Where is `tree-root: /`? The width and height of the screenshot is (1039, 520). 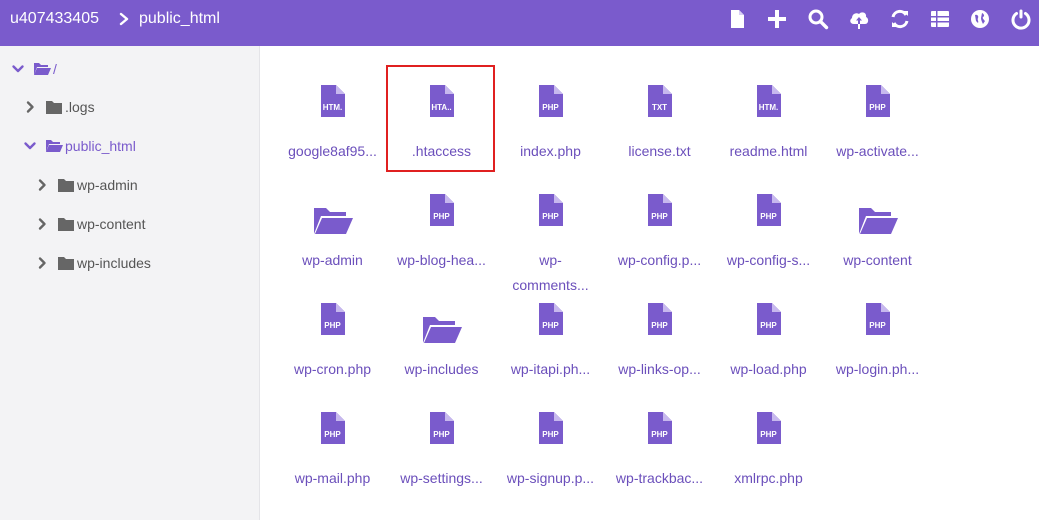
tree-root: / is located at coordinates (129, 69).